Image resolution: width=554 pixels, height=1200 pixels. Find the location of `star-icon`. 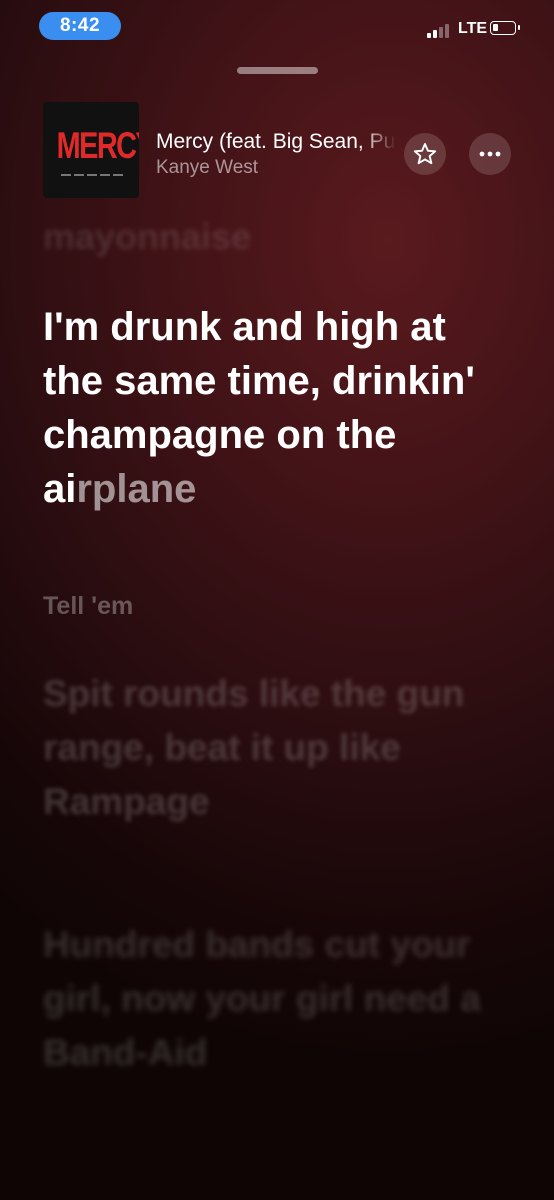

star-icon is located at coordinates (425, 154).